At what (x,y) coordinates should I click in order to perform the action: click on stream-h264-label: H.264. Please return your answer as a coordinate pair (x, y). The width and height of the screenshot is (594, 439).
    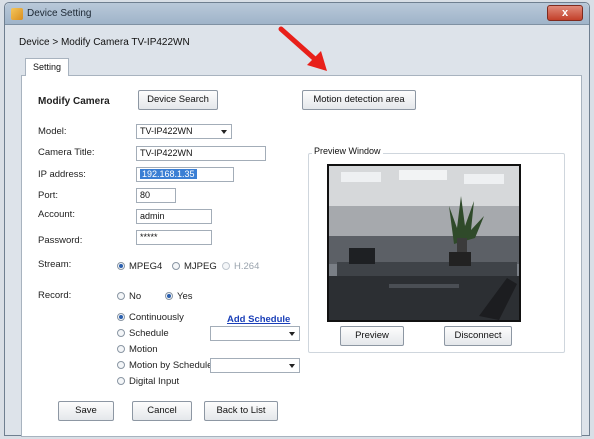
    Looking at the image, I should click on (247, 266).